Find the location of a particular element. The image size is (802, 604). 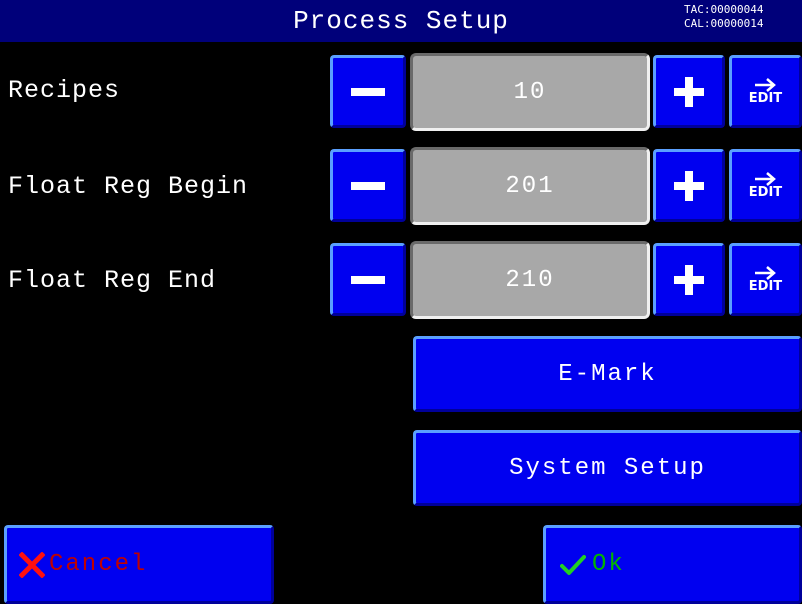

float-reg-end-increment-button is located at coordinates (689, 279).